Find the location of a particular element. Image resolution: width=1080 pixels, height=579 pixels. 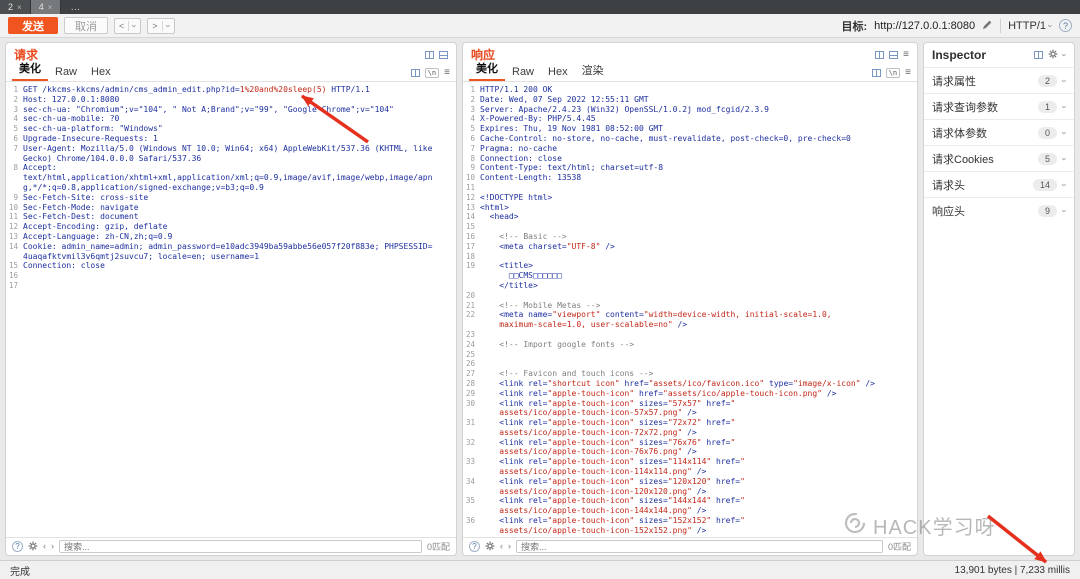

forward-arrow-icon: > is located at coordinates (154, 26).